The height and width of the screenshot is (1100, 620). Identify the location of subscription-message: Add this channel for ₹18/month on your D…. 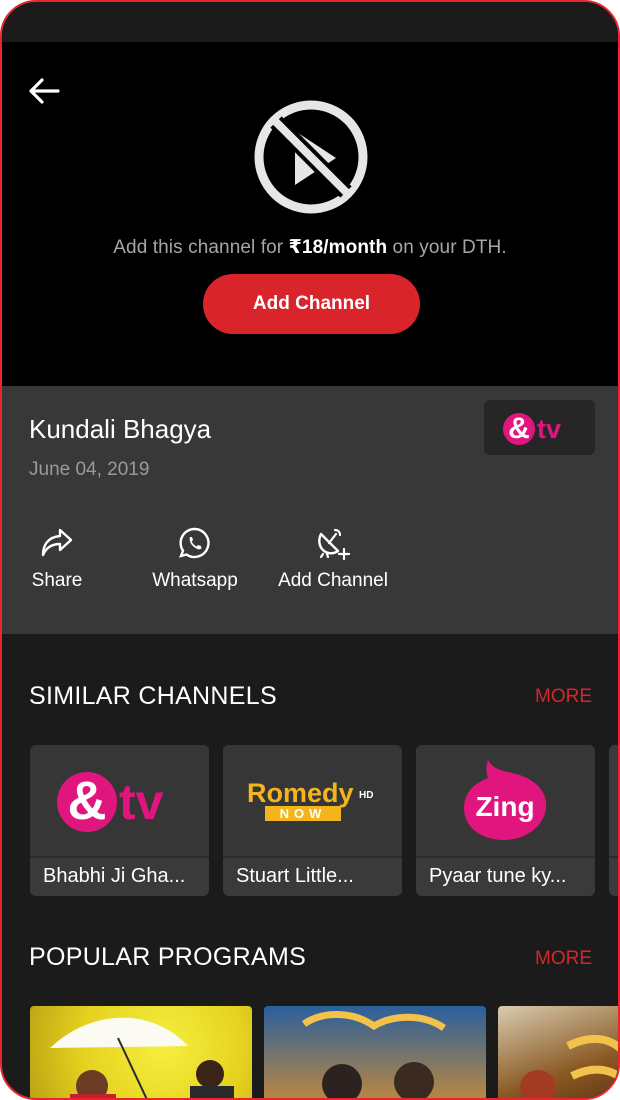
(310, 247).